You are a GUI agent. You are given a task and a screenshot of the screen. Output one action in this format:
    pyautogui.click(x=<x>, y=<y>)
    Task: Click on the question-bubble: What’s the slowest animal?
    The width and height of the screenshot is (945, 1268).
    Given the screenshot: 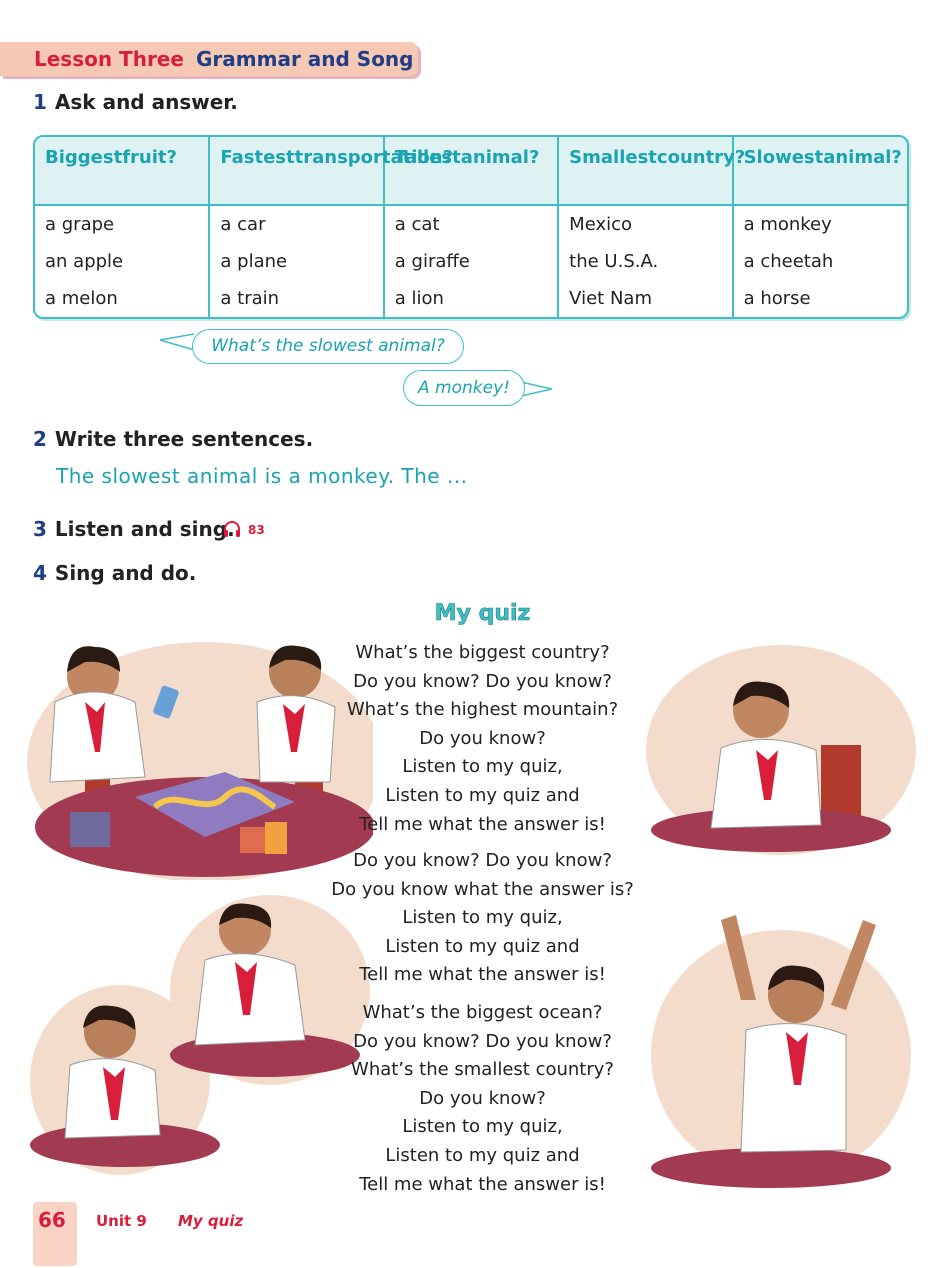 What is the action you would take?
    pyautogui.click(x=328, y=346)
    